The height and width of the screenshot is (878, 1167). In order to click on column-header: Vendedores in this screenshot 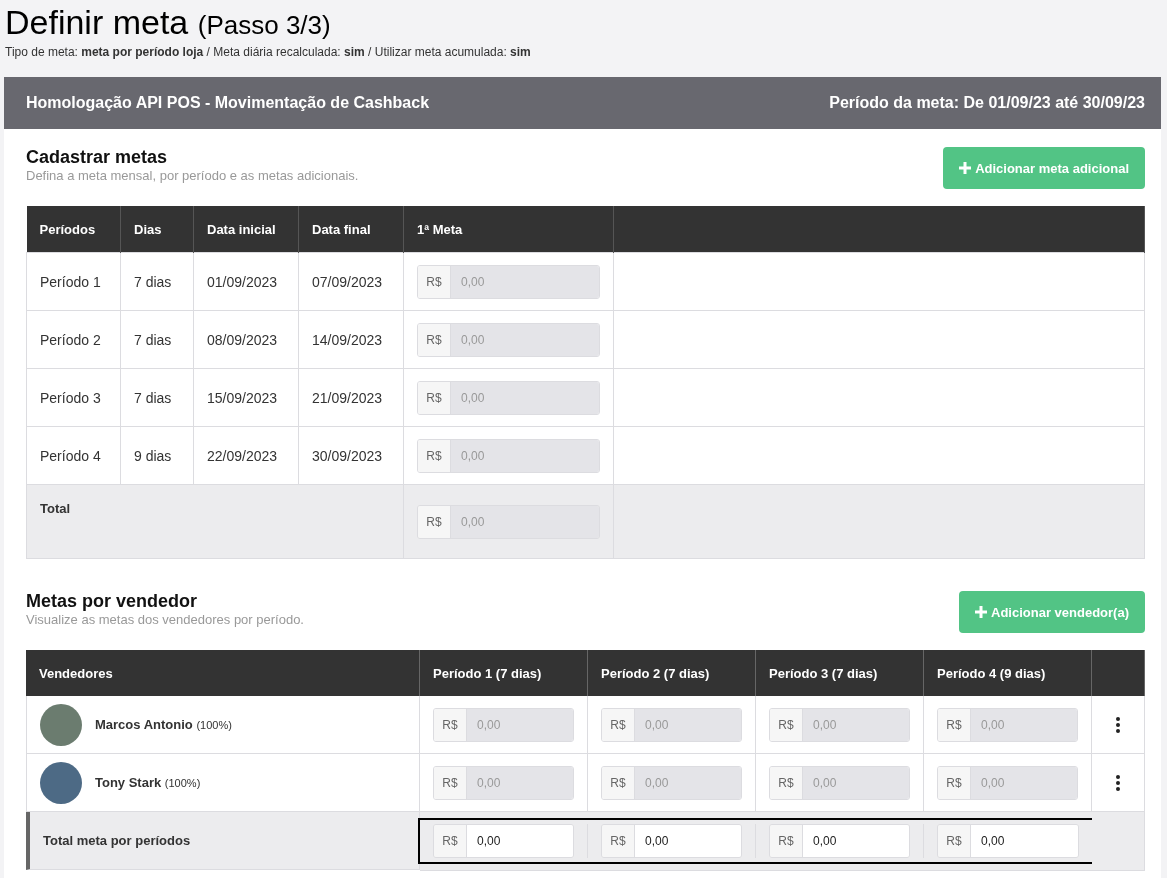, I will do `click(223, 673)`.